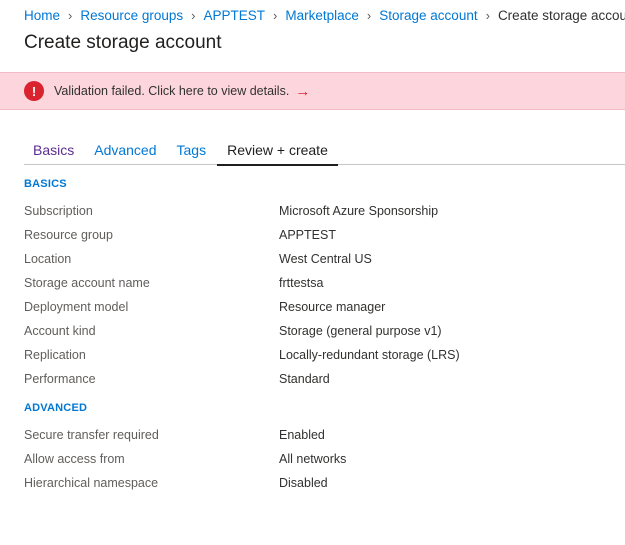  What do you see at coordinates (360, 331) in the screenshot?
I see `row-value: Storage (general purpose v1)` at bounding box center [360, 331].